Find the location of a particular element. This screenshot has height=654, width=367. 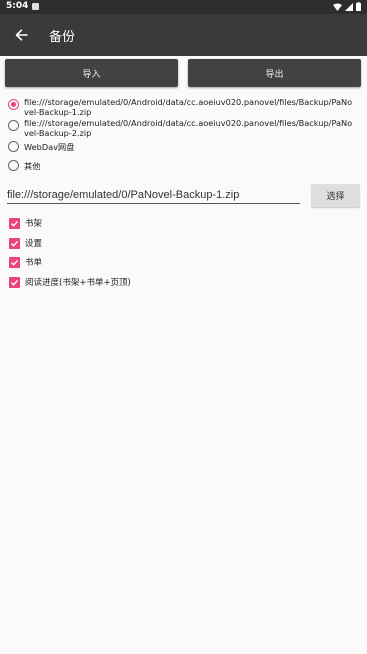

checkbox-settings: 设置 is located at coordinates (25, 243).